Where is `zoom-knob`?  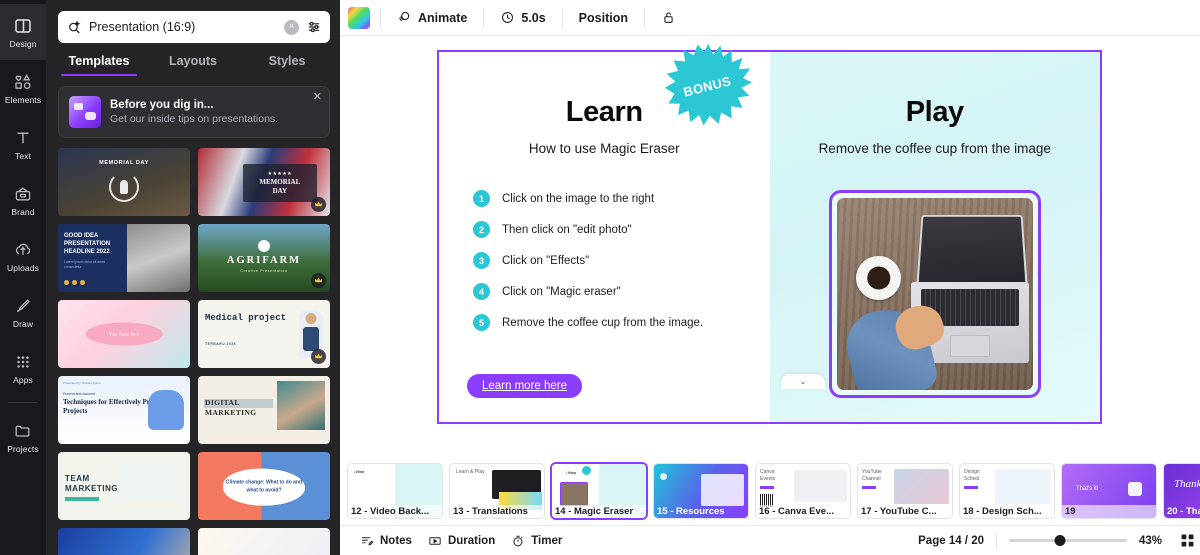
zoom-knob is located at coordinates (1060, 540).